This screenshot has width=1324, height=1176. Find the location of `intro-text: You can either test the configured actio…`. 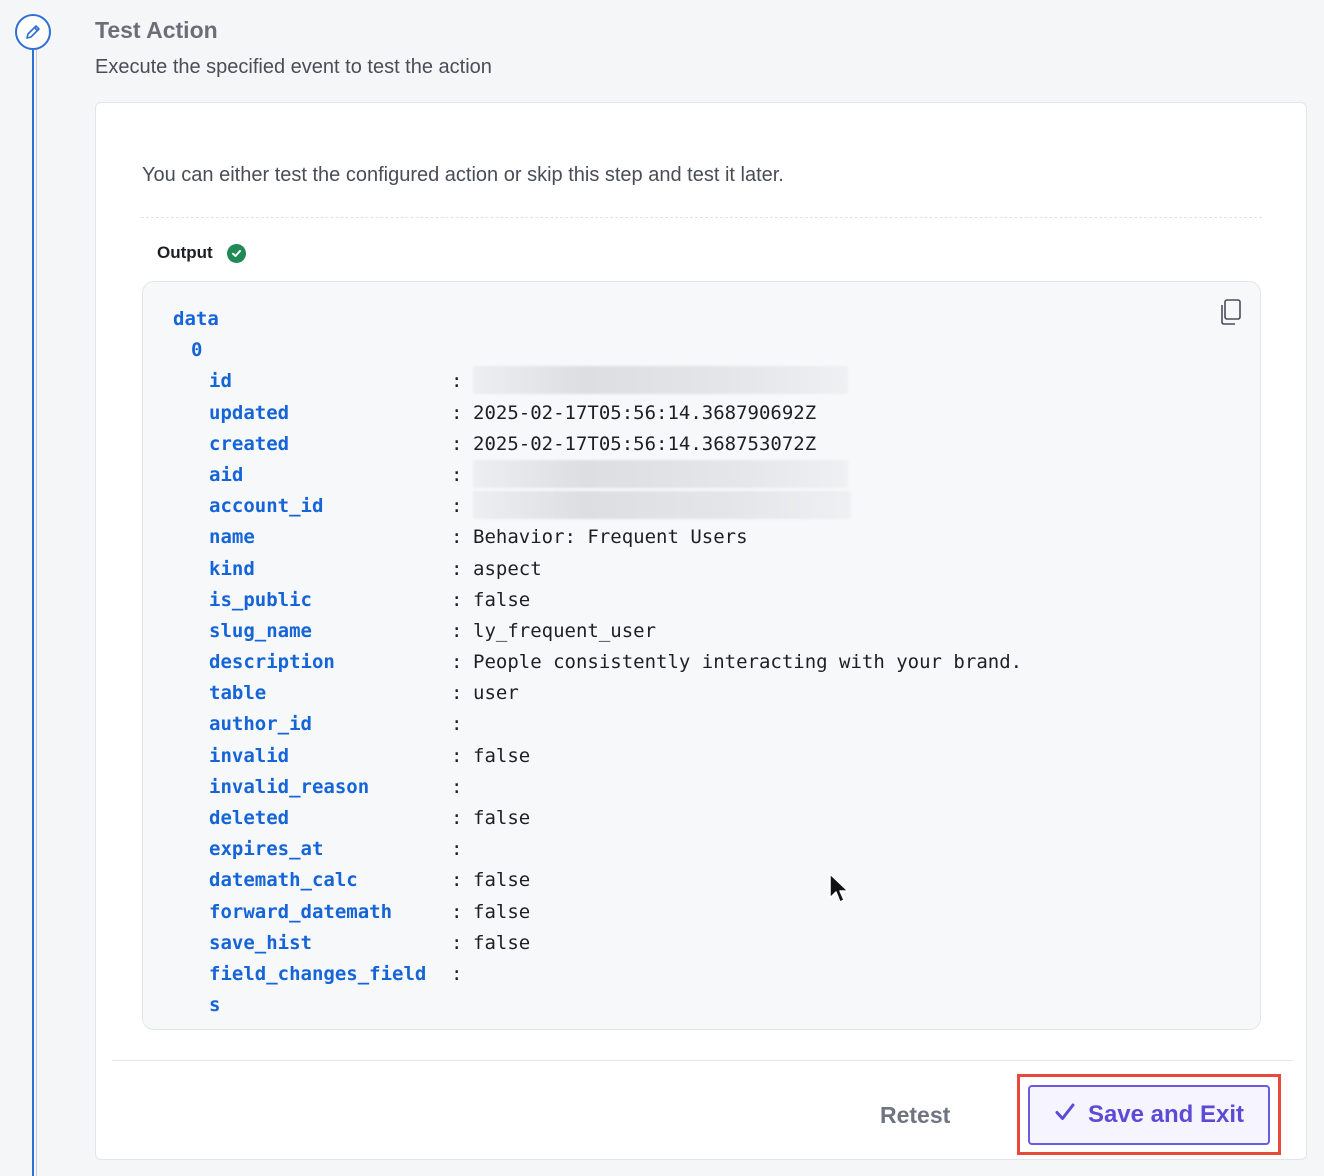

intro-text: You can either test the configured actio… is located at coordinates (463, 175).